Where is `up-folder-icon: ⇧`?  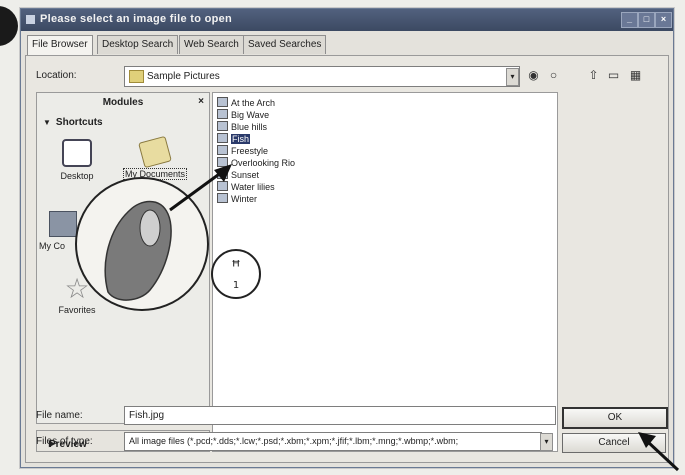 up-folder-icon: ⇧ is located at coordinates (593, 75).